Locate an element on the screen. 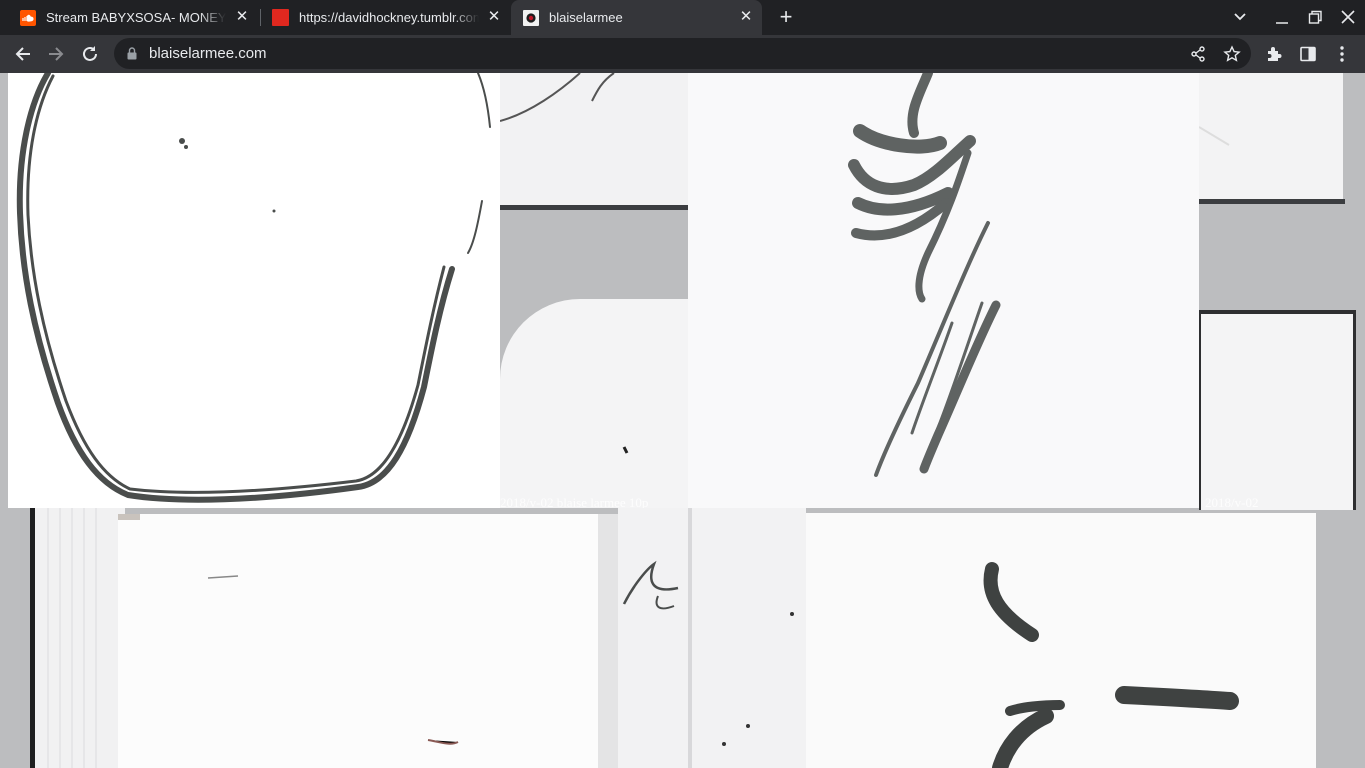 The height and width of the screenshot is (768, 1365). soundcloud-icon is located at coordinates (28, 17).